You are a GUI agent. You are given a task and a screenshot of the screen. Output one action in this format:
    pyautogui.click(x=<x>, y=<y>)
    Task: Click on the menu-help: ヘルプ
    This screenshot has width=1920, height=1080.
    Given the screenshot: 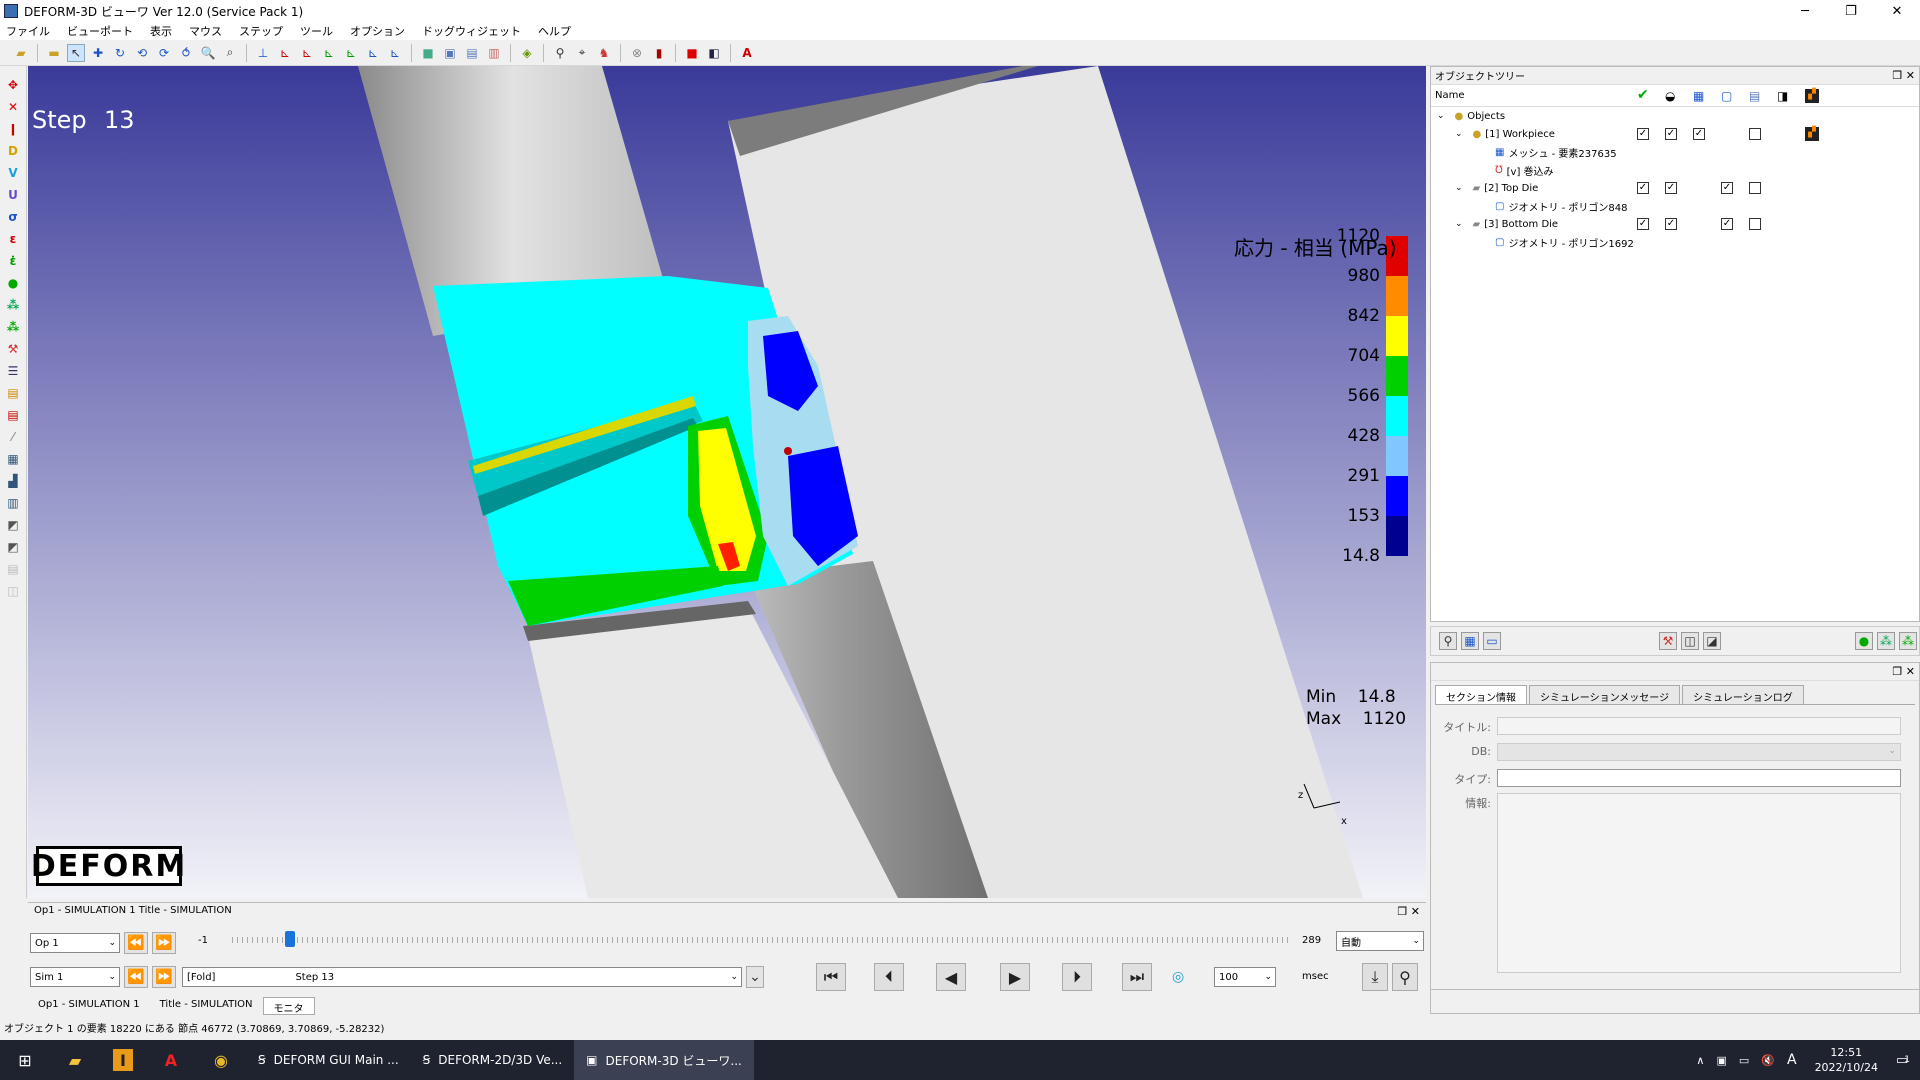 What is the action you would take?
    pyautogui.click(x=554, y=31)
    